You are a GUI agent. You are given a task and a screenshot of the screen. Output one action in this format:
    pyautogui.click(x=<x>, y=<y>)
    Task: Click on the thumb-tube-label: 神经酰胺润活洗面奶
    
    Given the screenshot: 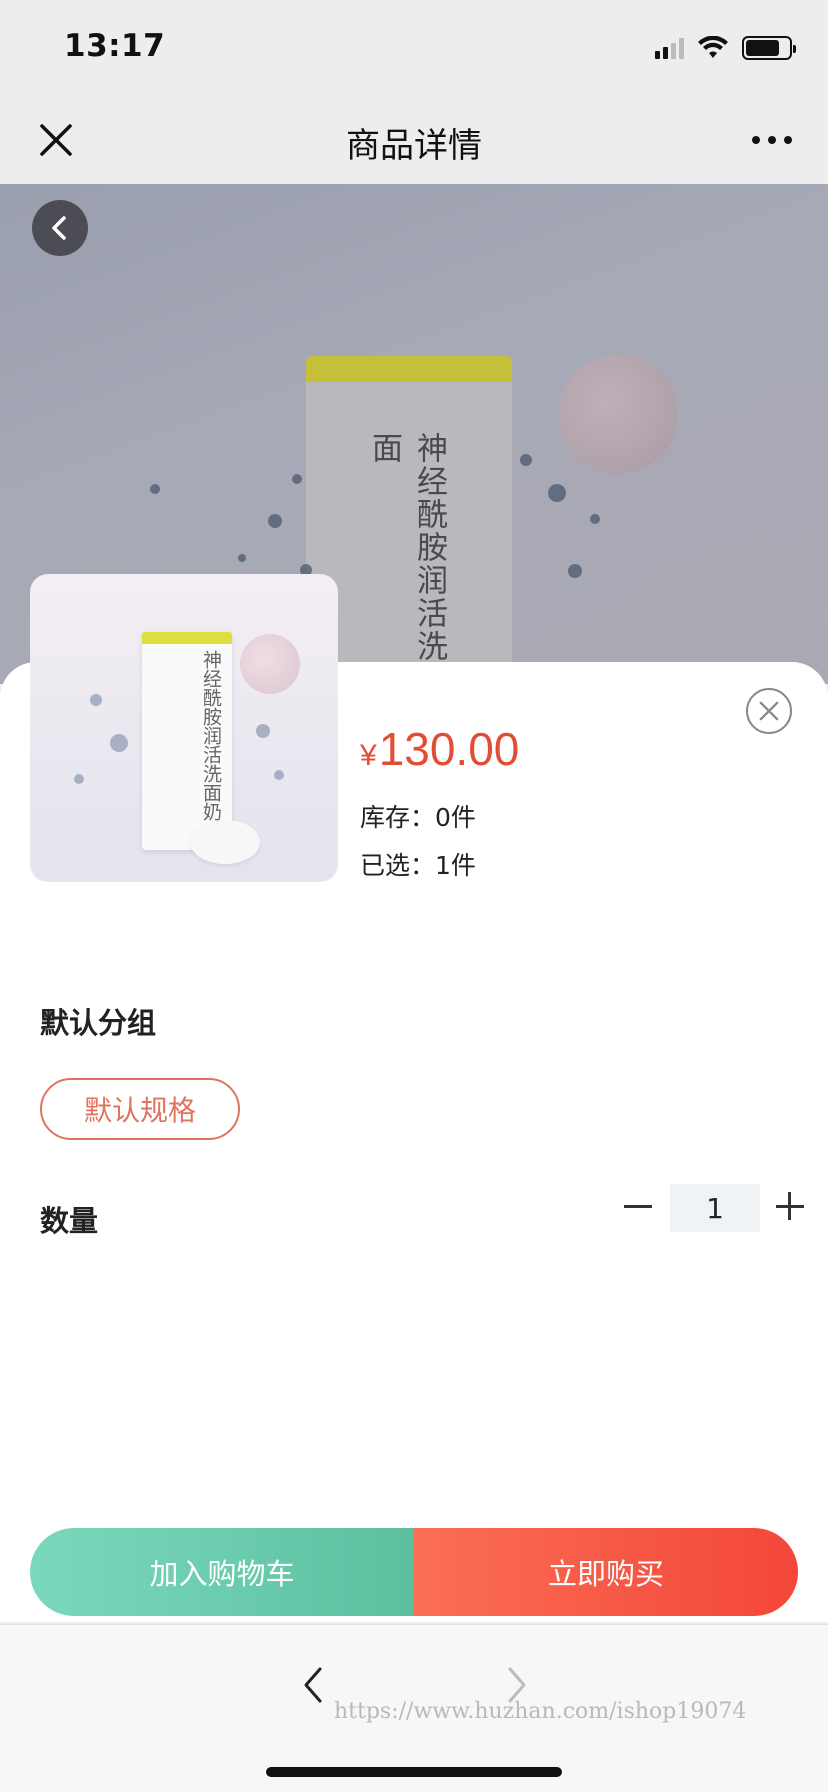 What is the action you would take?
    pyautogui.click(x=211, y=735)
    